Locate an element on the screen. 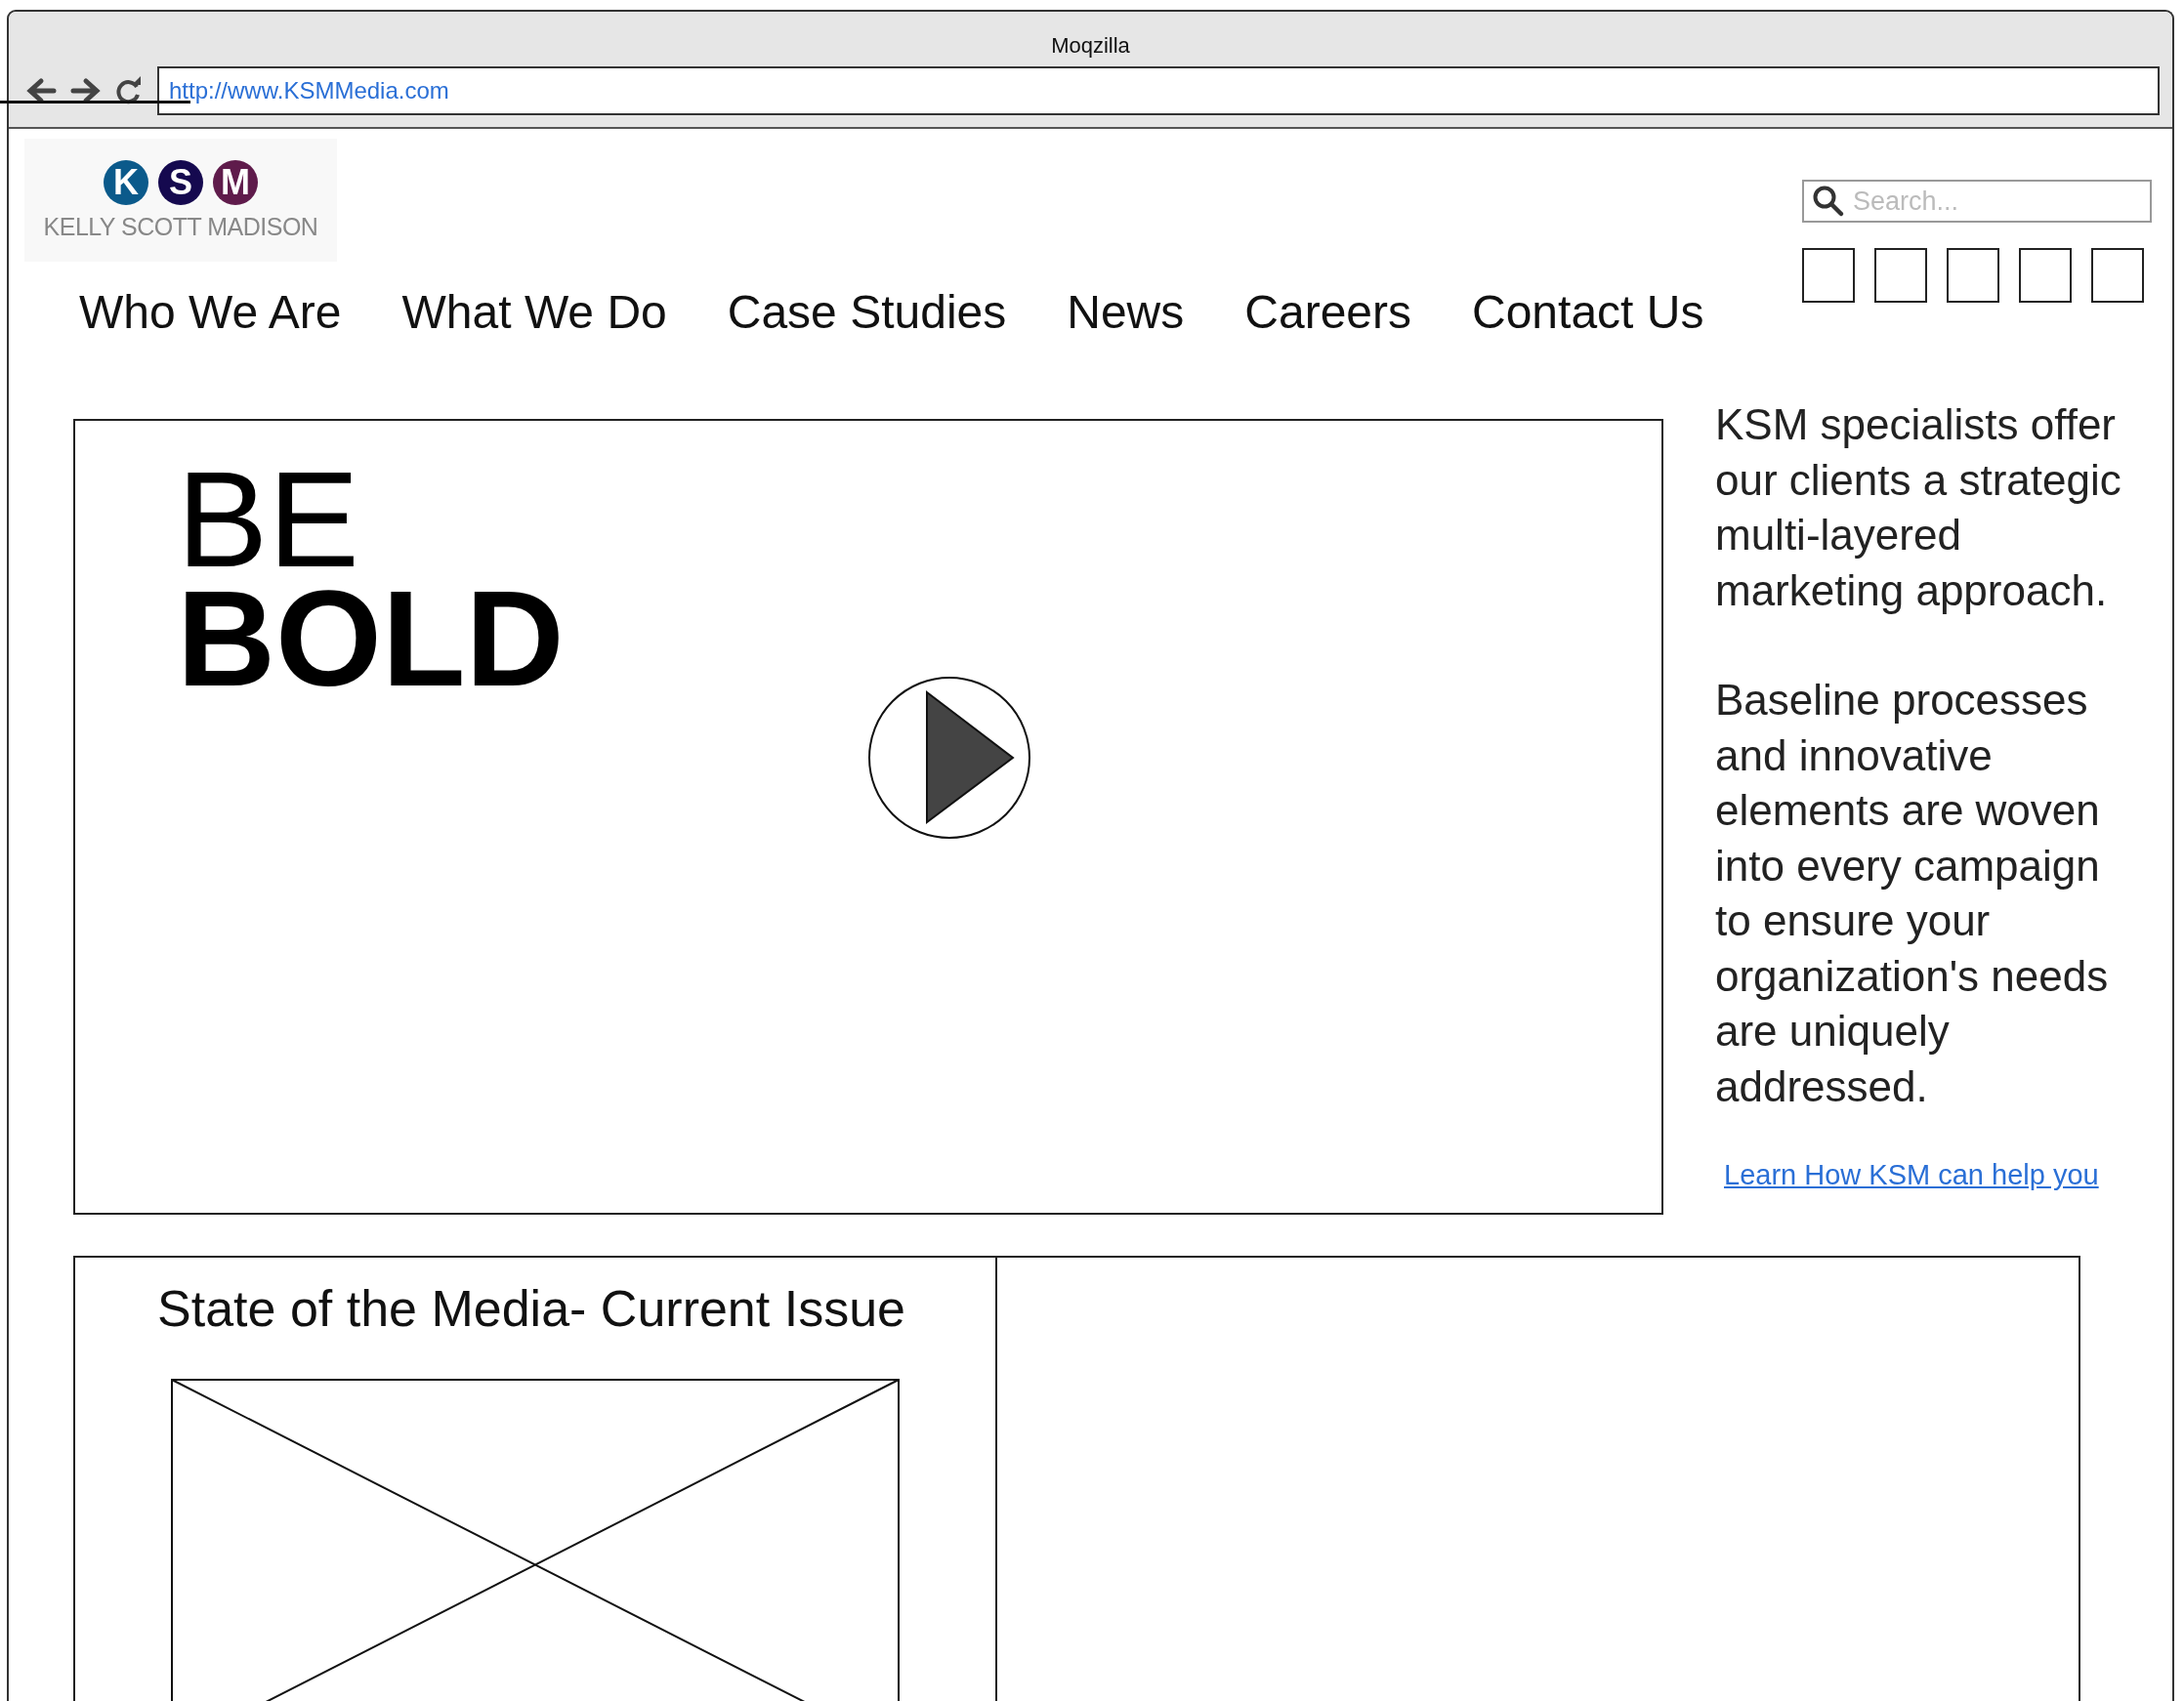 The image size is (2184, 1701). section-title: State of the Media- Current Issue is located at coordinates (531, 1308).